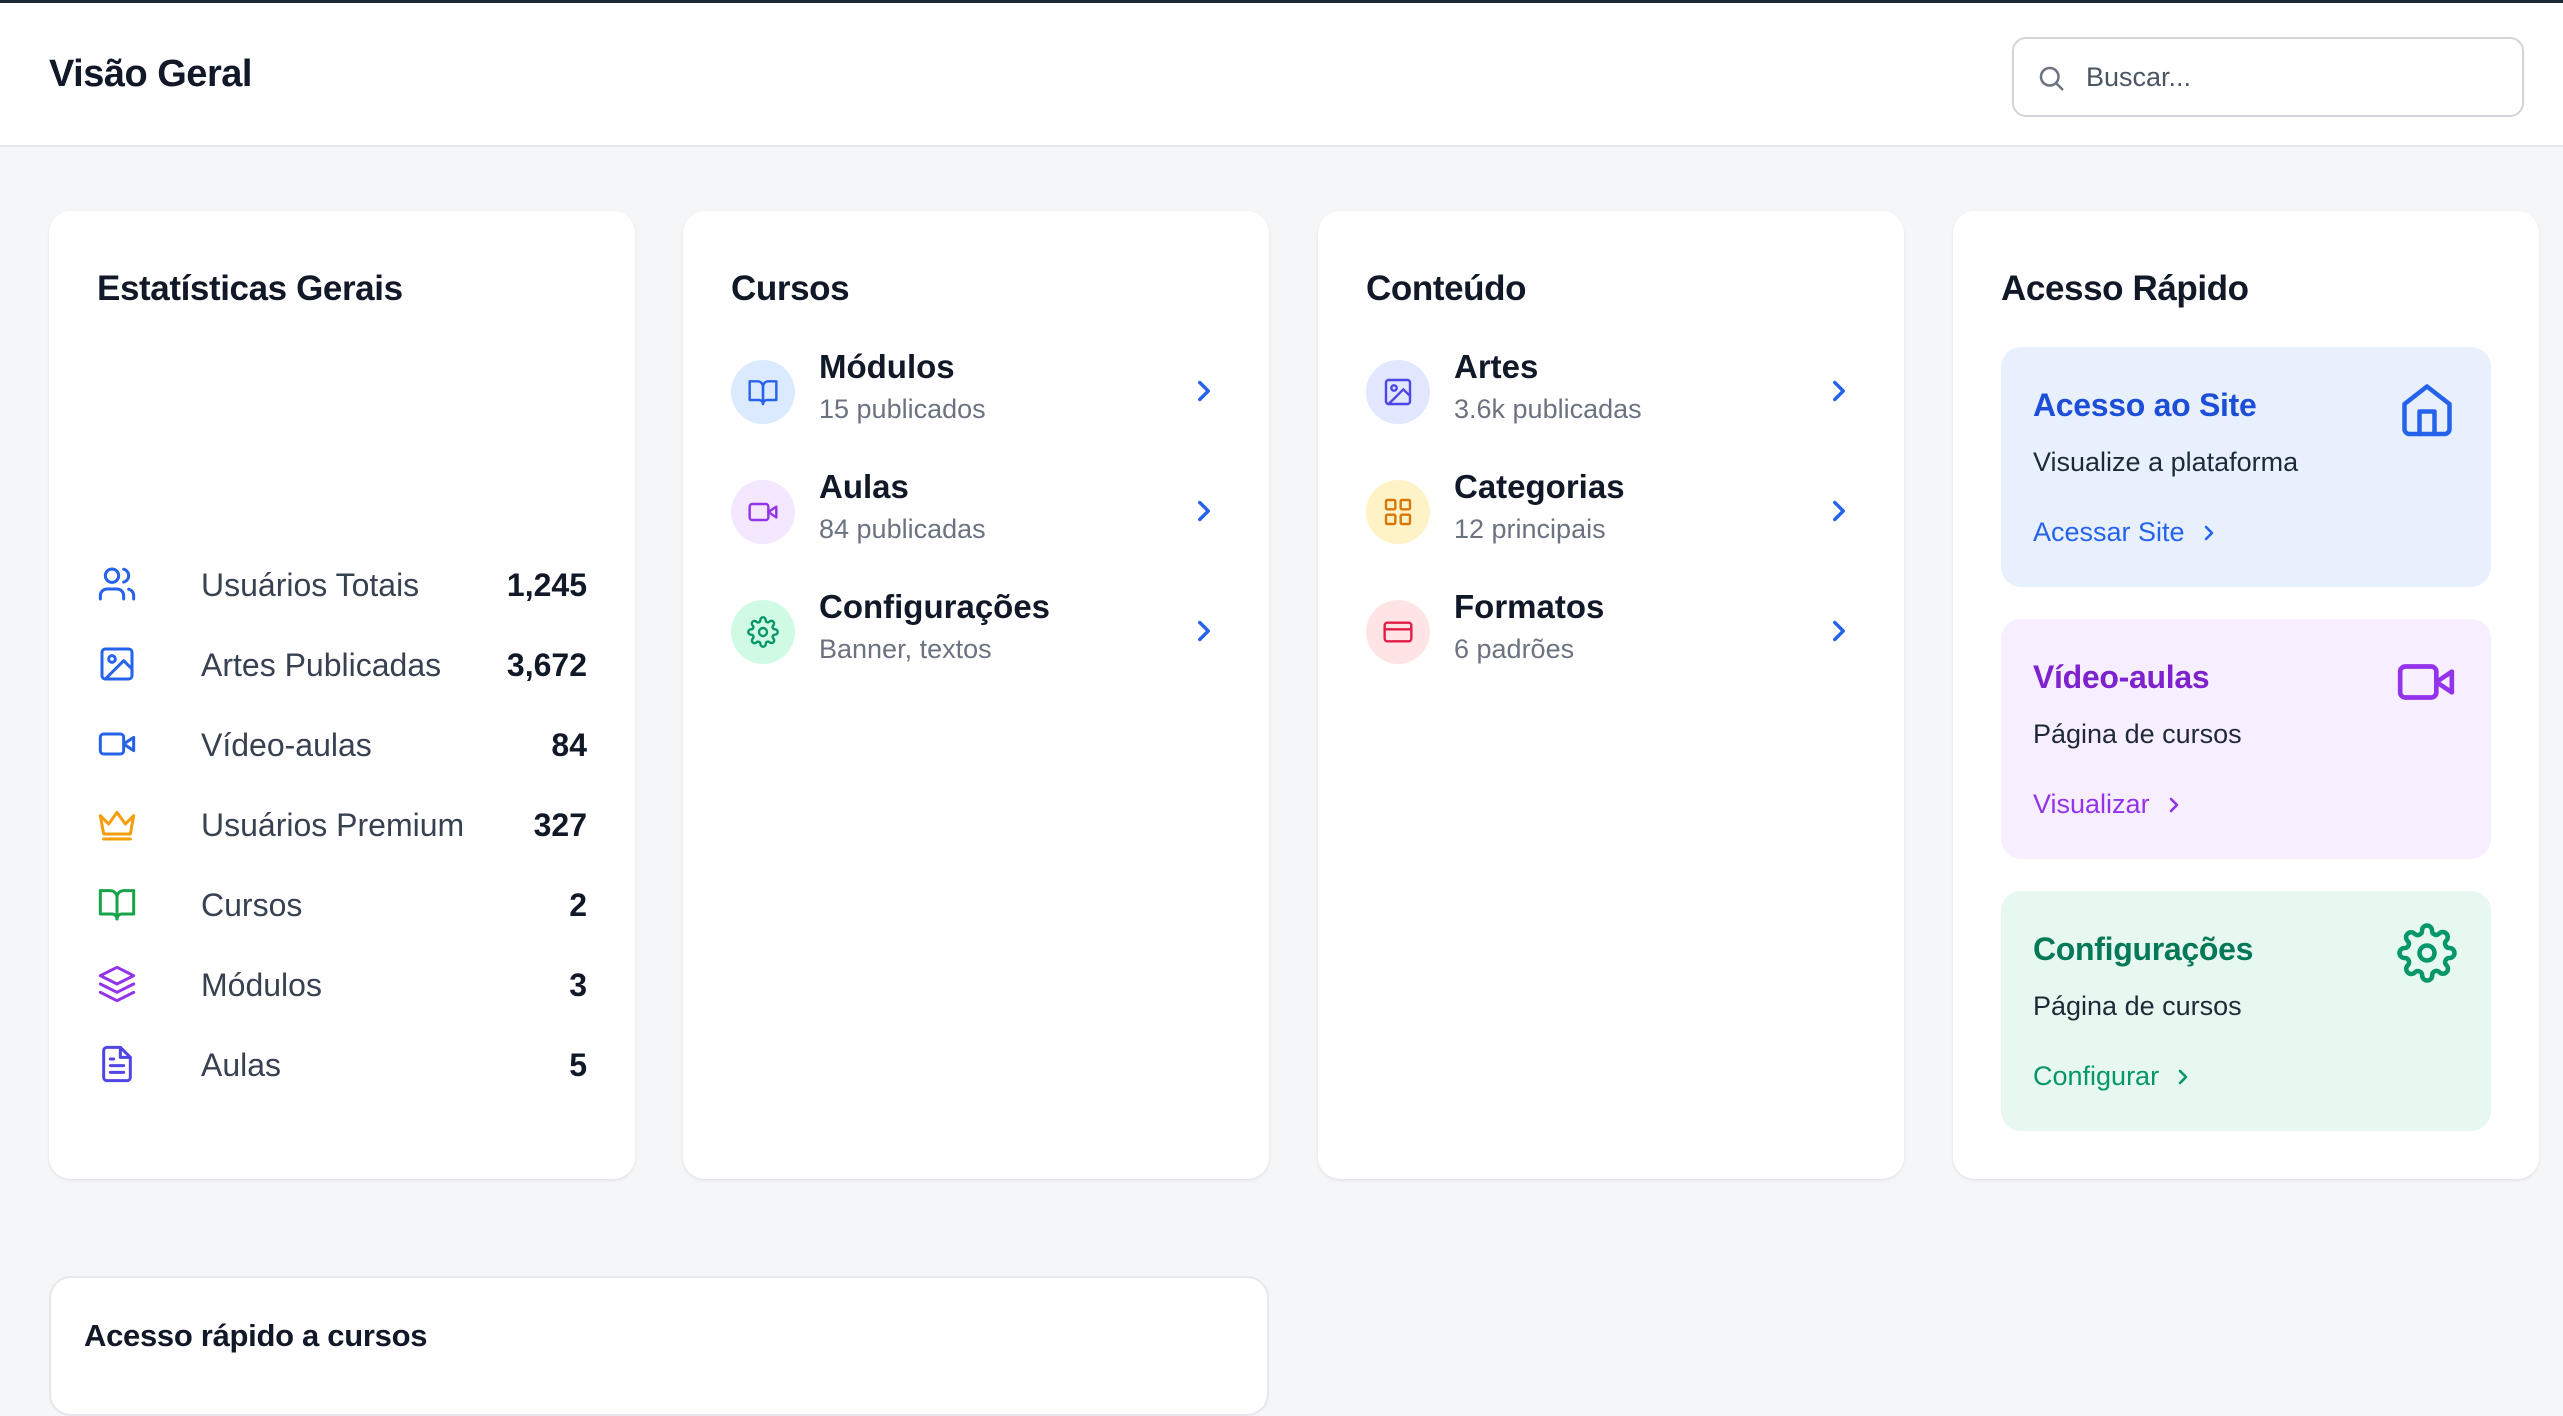 The height and width of the screenshot is (1416, 2563). What do you see at coordinates (905, 649) in the screenshot?
I see `nav-item-sub: Banner, textos` at bounding box center [905, 649].